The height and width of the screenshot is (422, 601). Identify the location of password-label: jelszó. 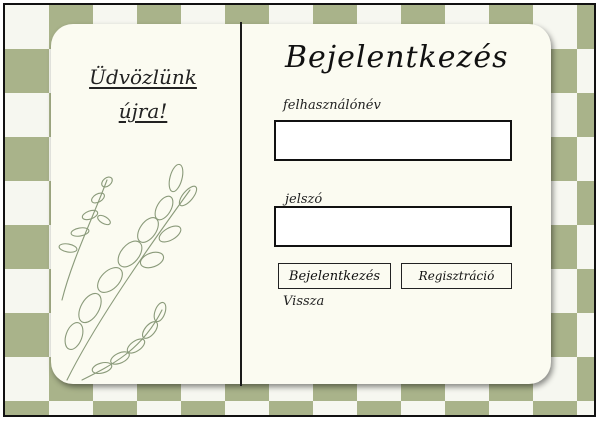
(304, 199).